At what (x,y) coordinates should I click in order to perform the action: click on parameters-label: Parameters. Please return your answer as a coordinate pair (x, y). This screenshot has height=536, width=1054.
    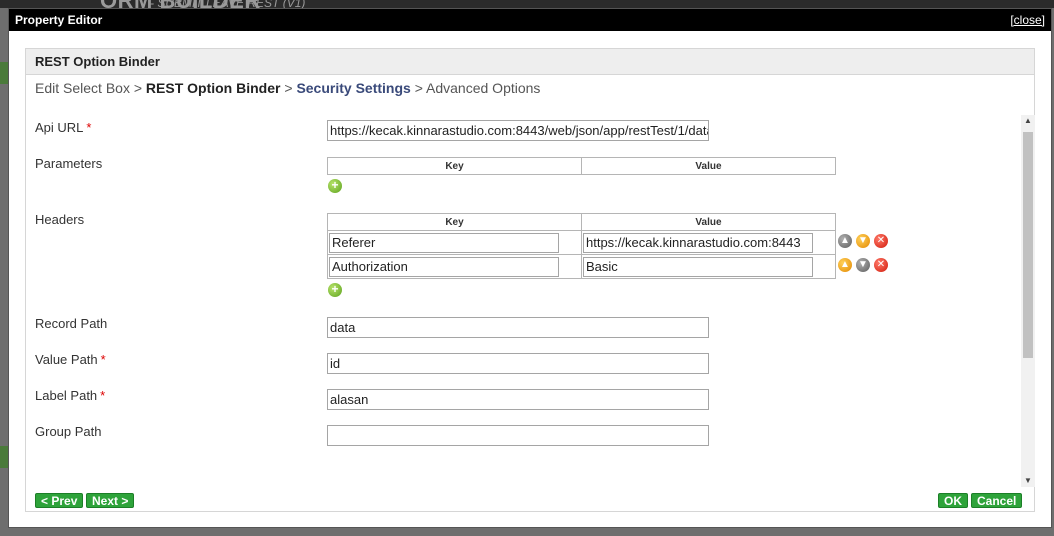
    Looking at the image, I should click on (69, 163).